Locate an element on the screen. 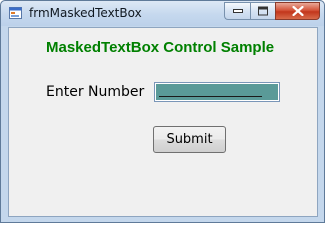 The width and height of the screenshot is (325, 240). close-icon is located at coordinates (297, 11).